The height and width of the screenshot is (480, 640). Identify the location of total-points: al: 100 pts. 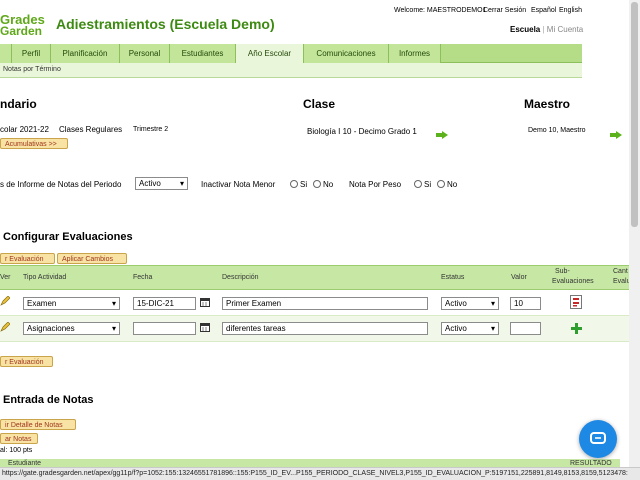
(16, 450).